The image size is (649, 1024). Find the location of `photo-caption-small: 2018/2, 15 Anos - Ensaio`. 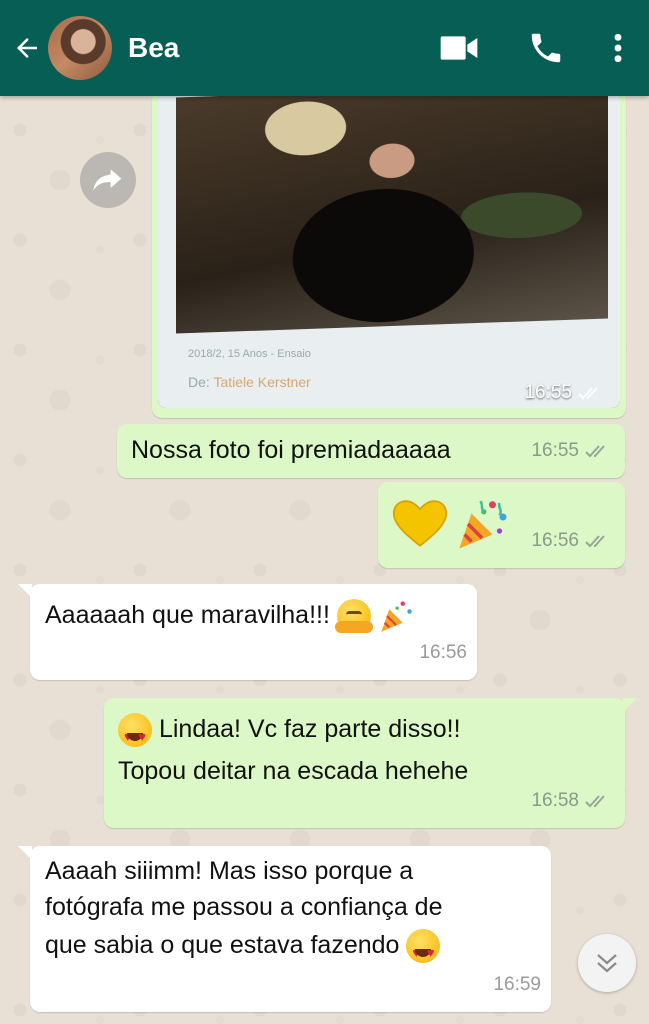

photo-caption-small: 2018/2, 15 Anos - Ensaio is located at coordinates (249, 354).